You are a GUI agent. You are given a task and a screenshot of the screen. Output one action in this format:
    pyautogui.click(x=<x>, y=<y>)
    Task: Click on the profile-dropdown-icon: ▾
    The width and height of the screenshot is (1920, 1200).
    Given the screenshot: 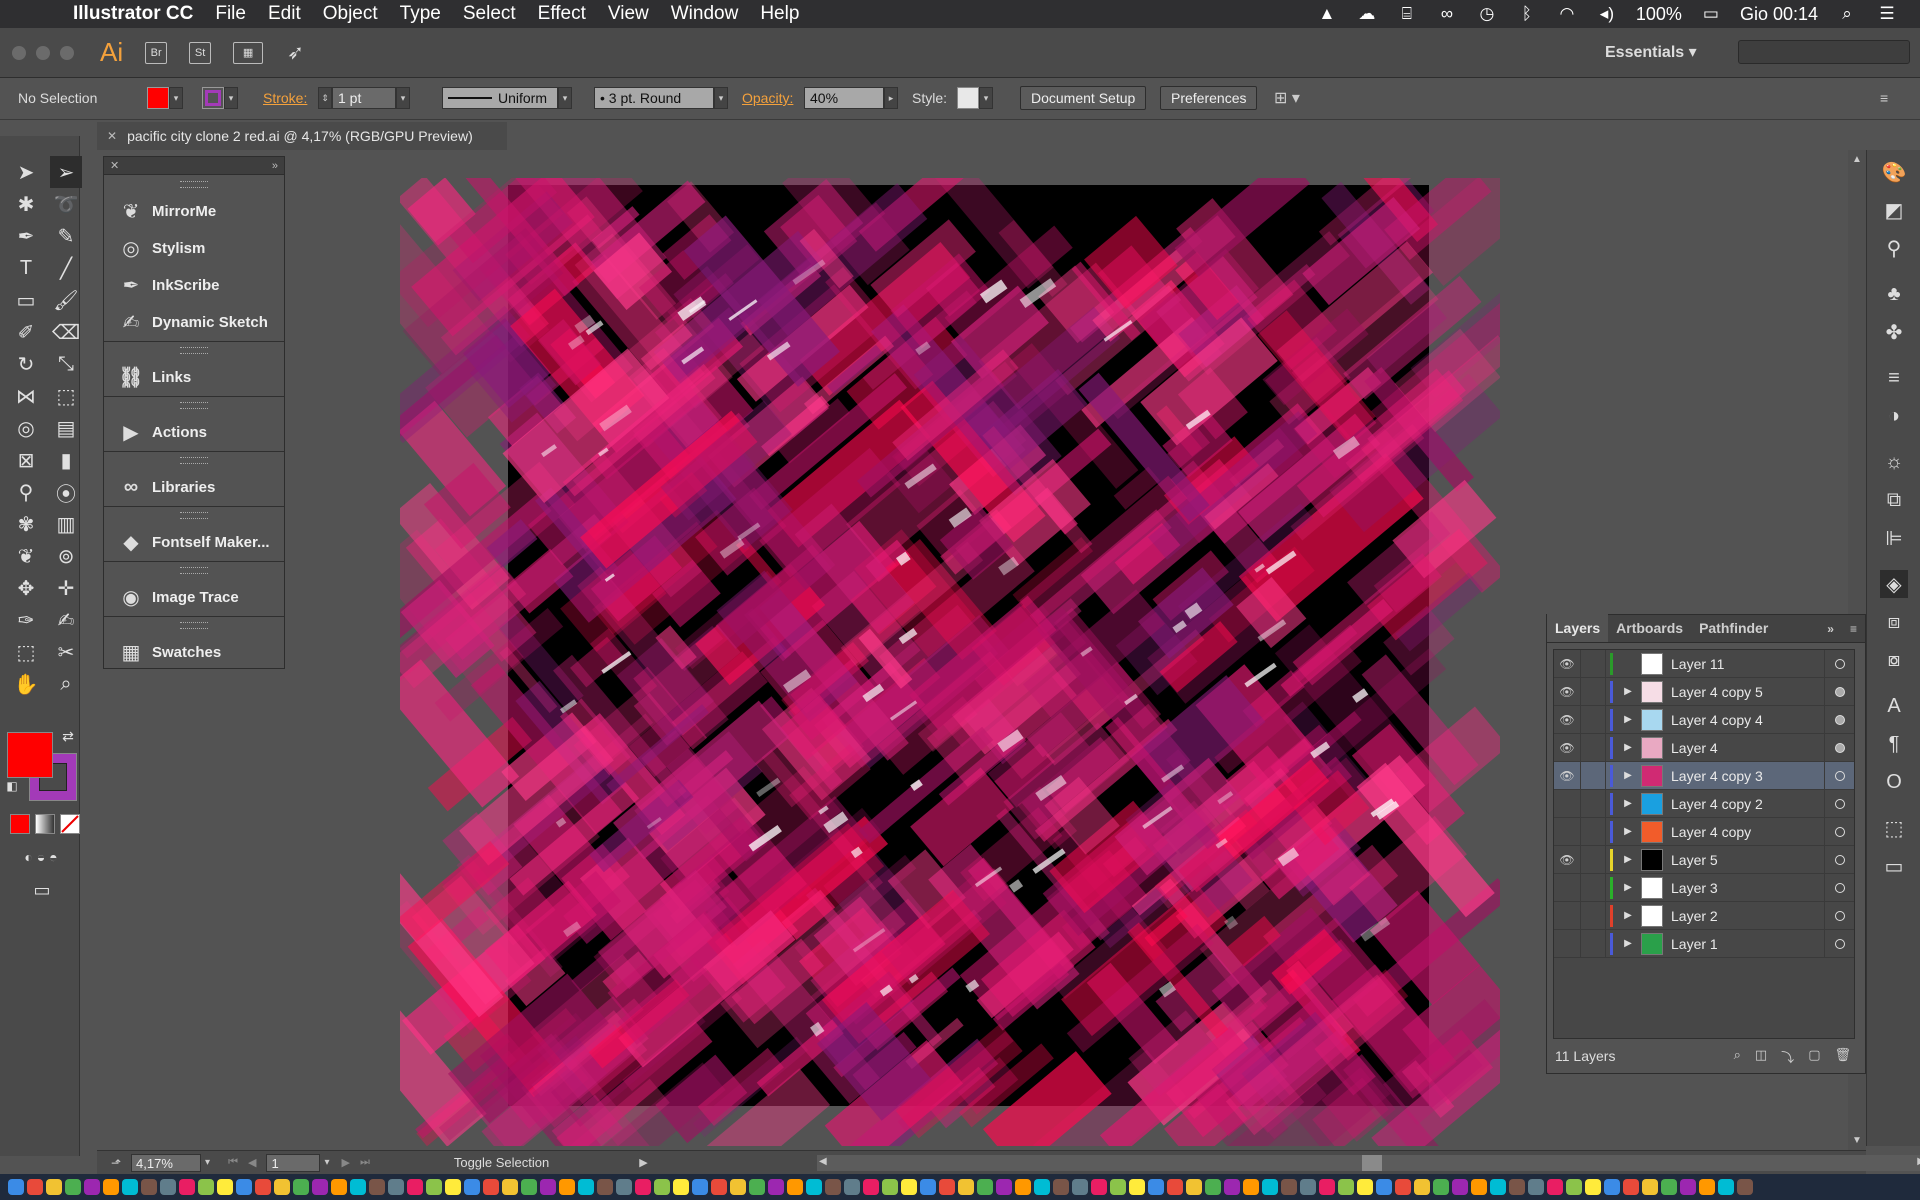 What is the action you would take?
    pyautogui.click(x=565, y=98)
    